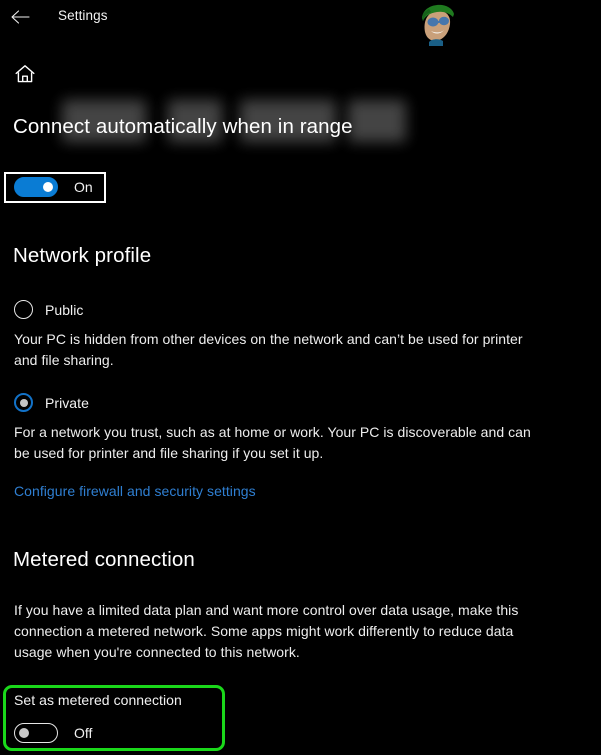 The height and width of the screenshot is (755, 601). What do you see at coordinates (82, 255) in the screenshot?
I see `network-profile-heading: Network profile` at bounding box center [82, 255].